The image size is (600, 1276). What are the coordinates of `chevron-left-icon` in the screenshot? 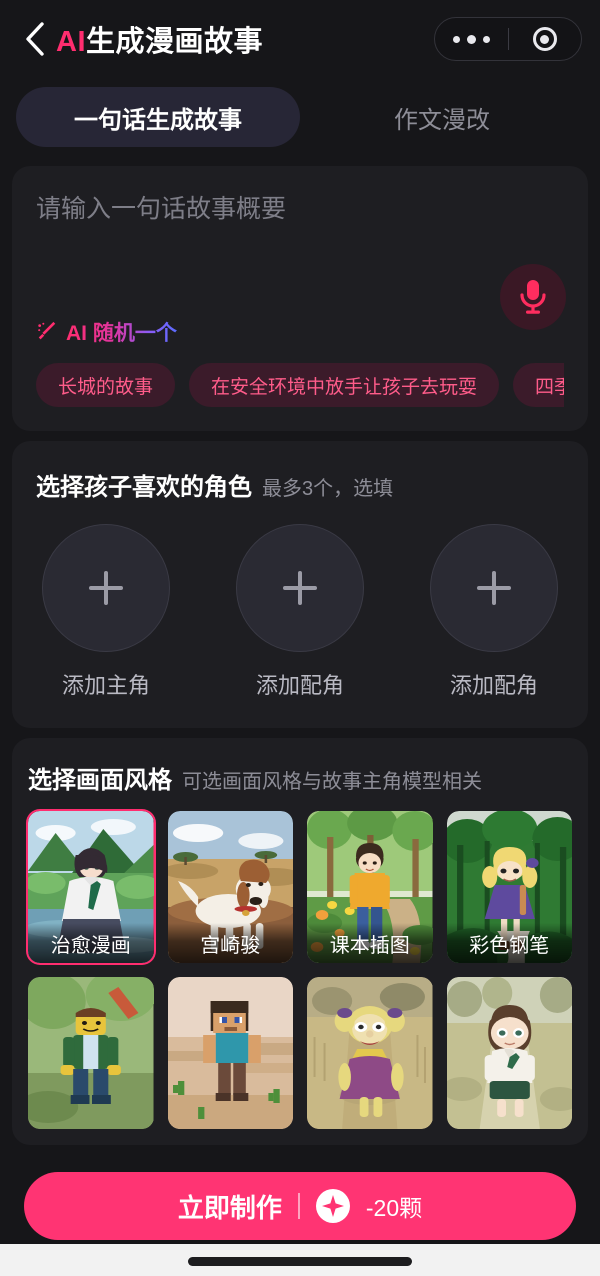 It's located at (35, 39).